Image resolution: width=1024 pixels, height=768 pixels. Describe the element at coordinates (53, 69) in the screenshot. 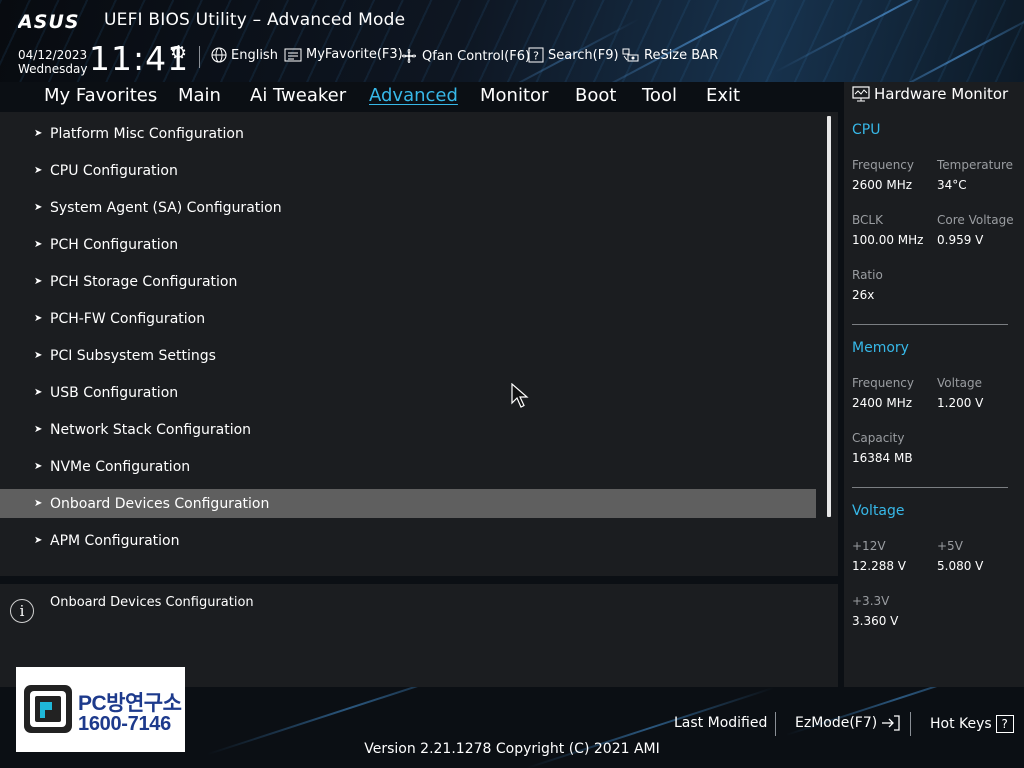

I see `weekday-text: Wednesday` at that location.